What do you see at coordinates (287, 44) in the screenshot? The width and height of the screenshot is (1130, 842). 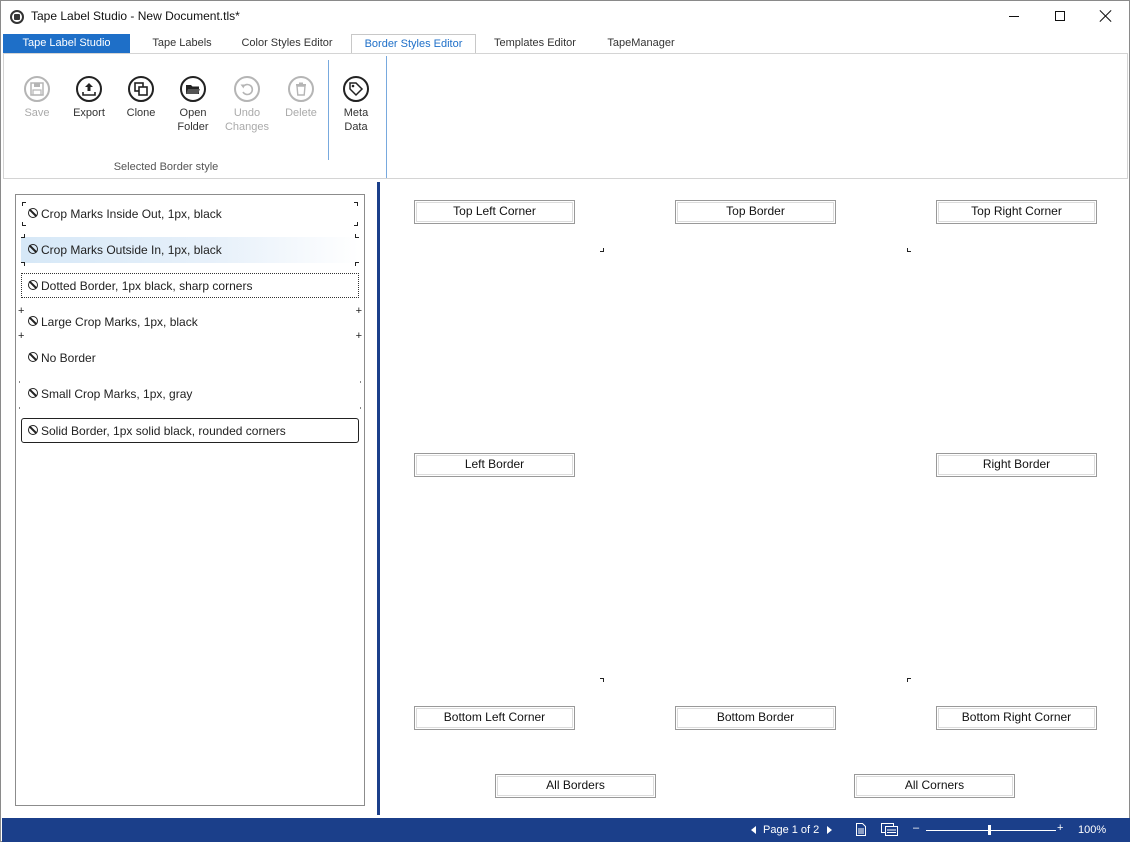 I see `tab-color-styles-editor: Color Styles Editor` at bounding box center [287, 44].